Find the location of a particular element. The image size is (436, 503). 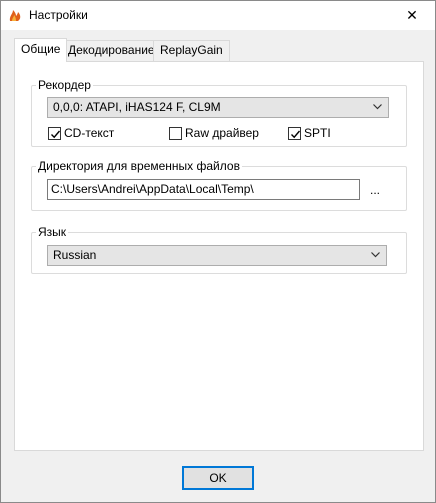

tab-decoding: Декодирование is located at coordinates (111, 50).